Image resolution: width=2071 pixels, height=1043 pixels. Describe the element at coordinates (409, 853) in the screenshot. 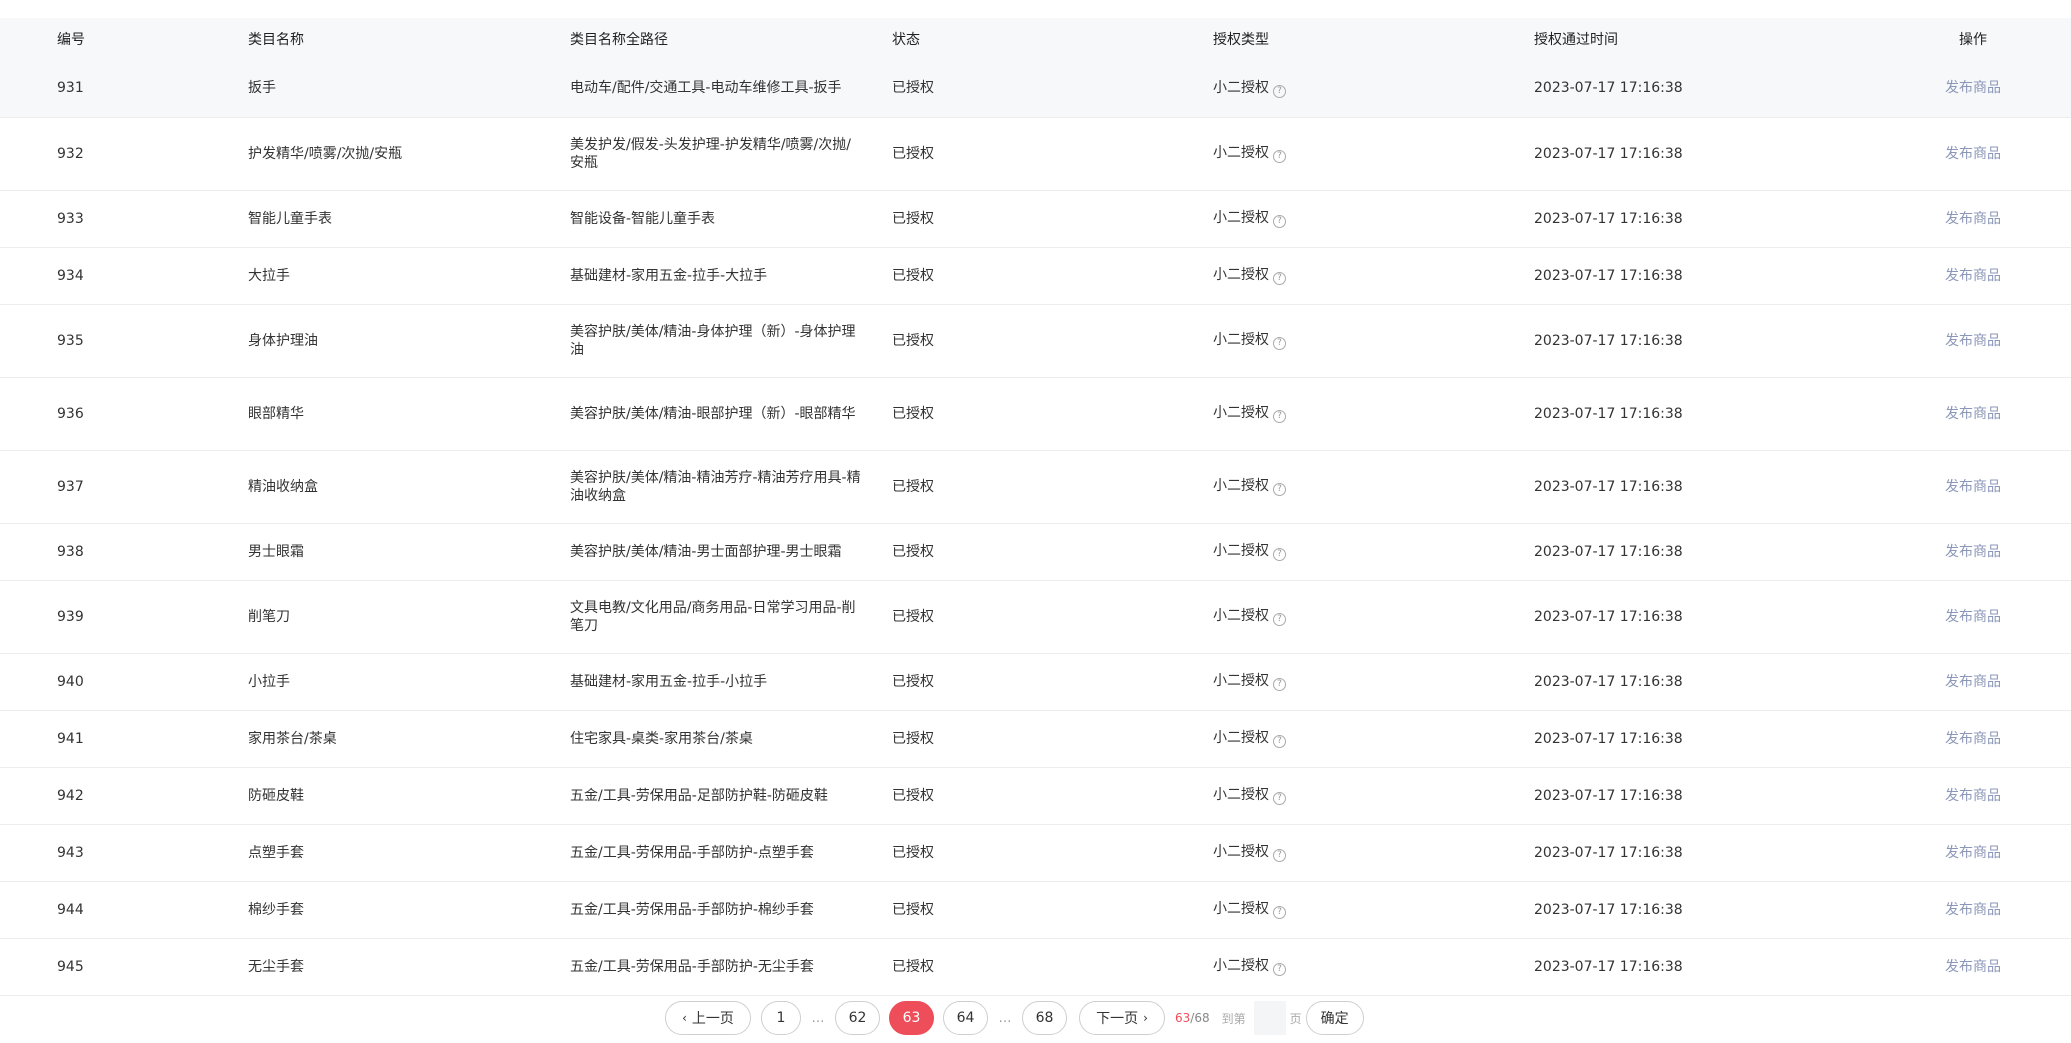

I see `cell-name: 点塑手套` at that location.